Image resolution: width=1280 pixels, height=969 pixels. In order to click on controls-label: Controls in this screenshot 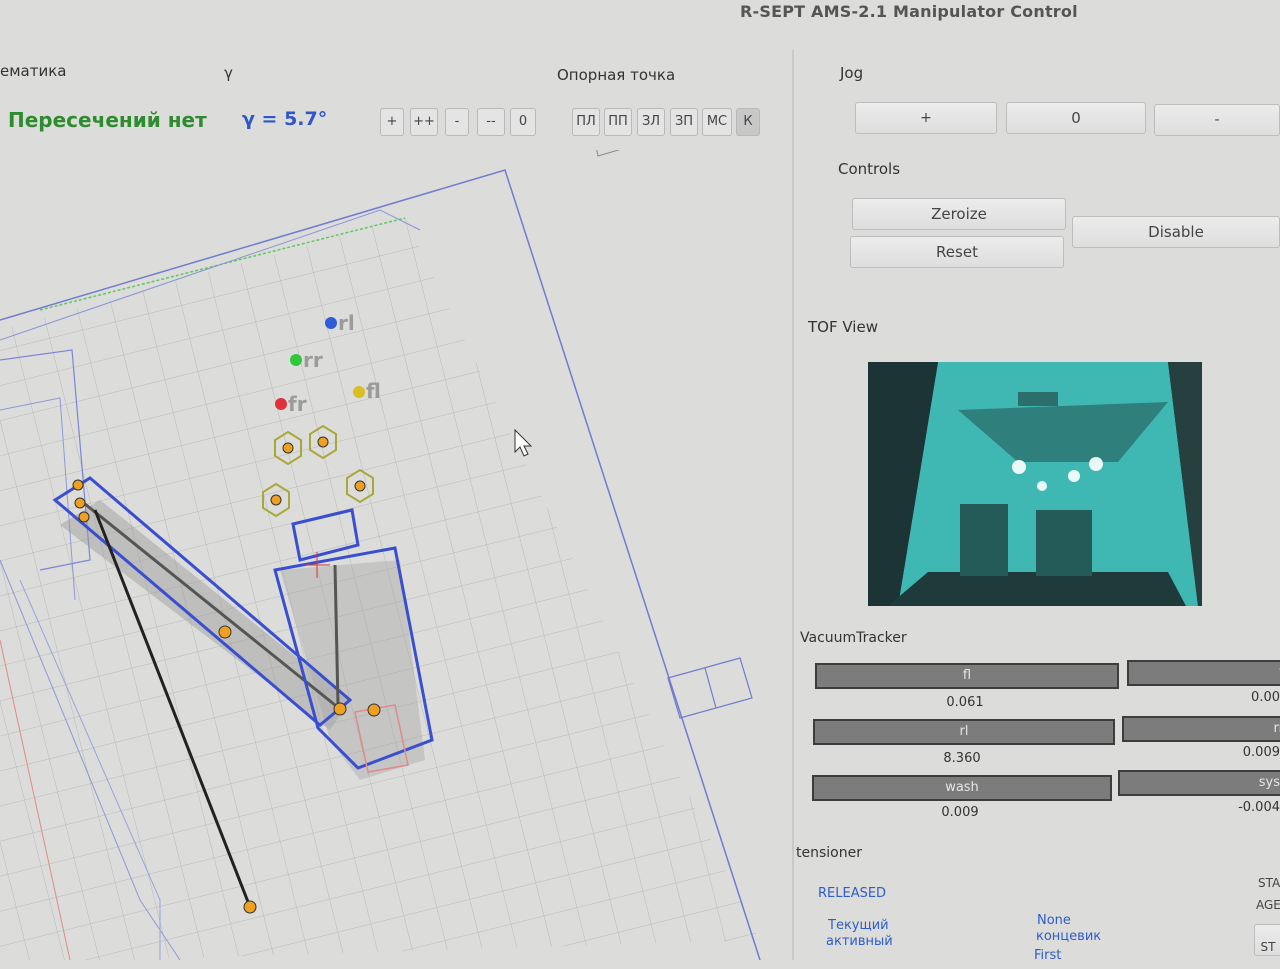, I will do `click(869, 169)`.